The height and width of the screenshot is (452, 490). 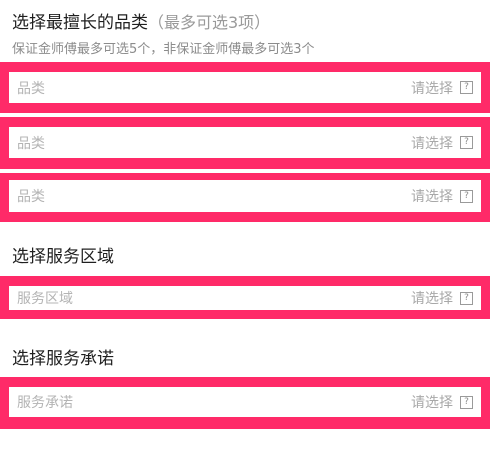 What do you see at coordinates (80, 23) in the screenshot?
I see `specialty-title: 选择最擅长的品类` at bounding box center [80, 23].